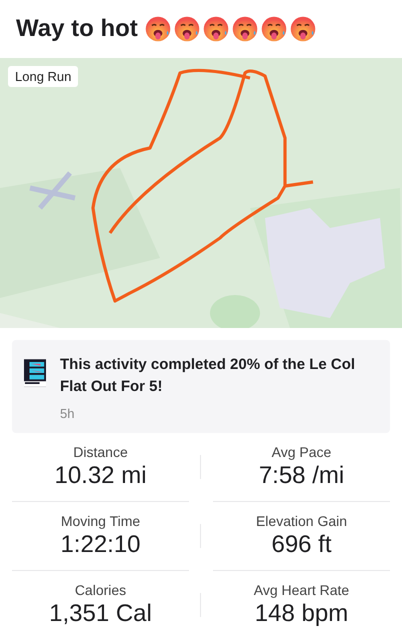 This screenshot has height=640, width=402. I want to click on stat-value: 7:58 /mi, so click(301, 476).